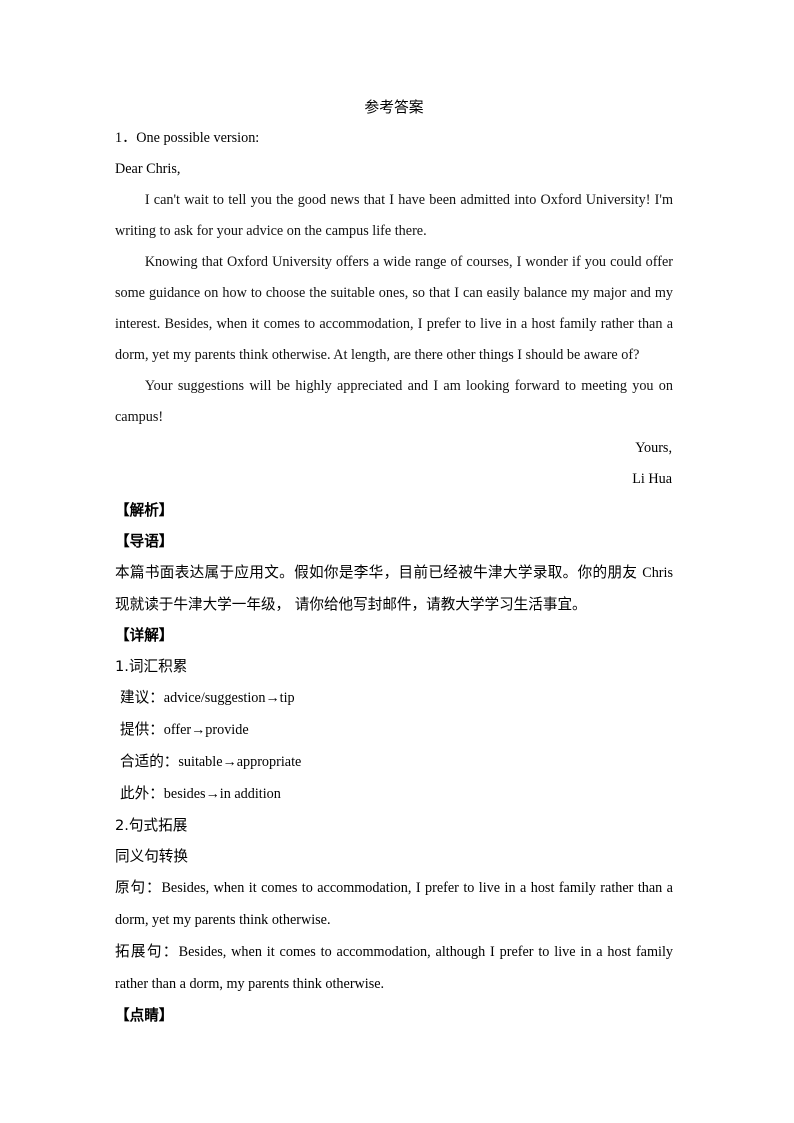 This screenshot has height=1123, width=794. Describe the element at coordinates (222, 794) in the screenshot. I see `vocab-value: besides→in addition` at that location.